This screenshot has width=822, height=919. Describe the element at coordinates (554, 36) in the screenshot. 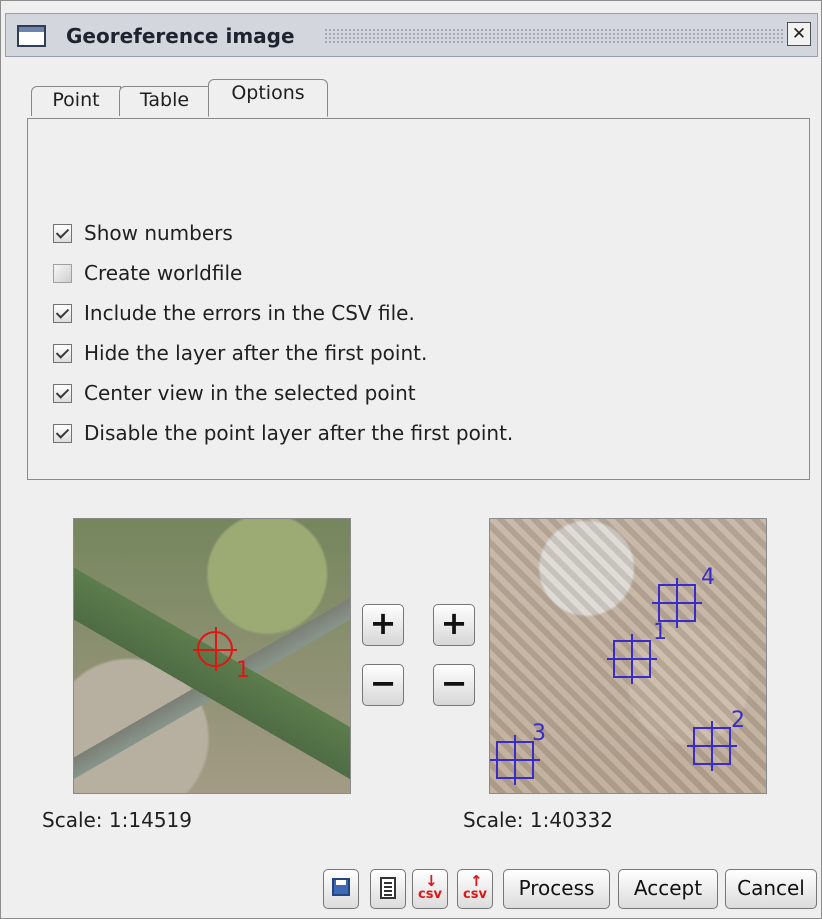

I see `title-bar-pattern` at that location.